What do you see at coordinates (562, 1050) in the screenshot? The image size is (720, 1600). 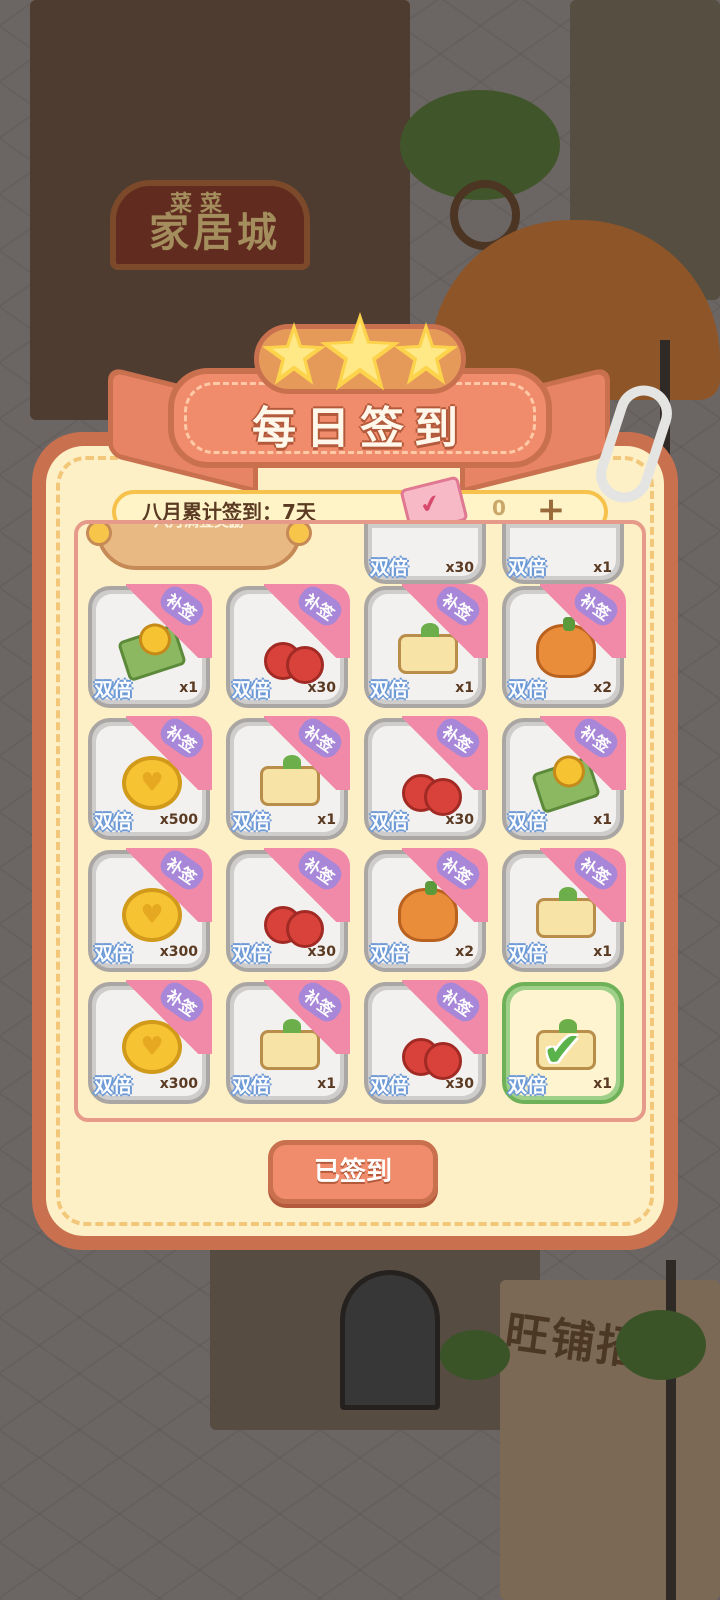 I see `checkmark-icon: ✔` at bounding box center [562, 1050].